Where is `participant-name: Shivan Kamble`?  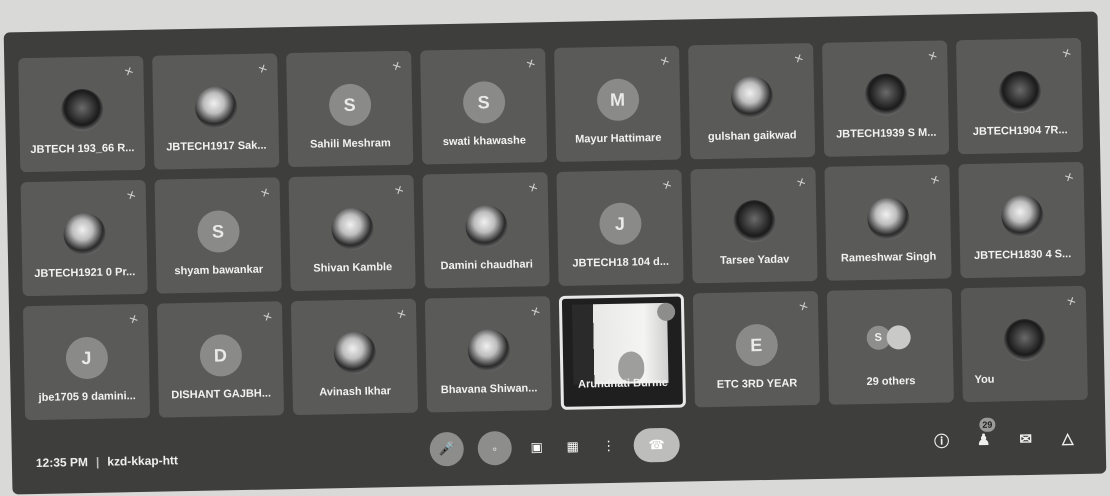 participant-name: Shivan Kamble is located at coordinates (353, 268).